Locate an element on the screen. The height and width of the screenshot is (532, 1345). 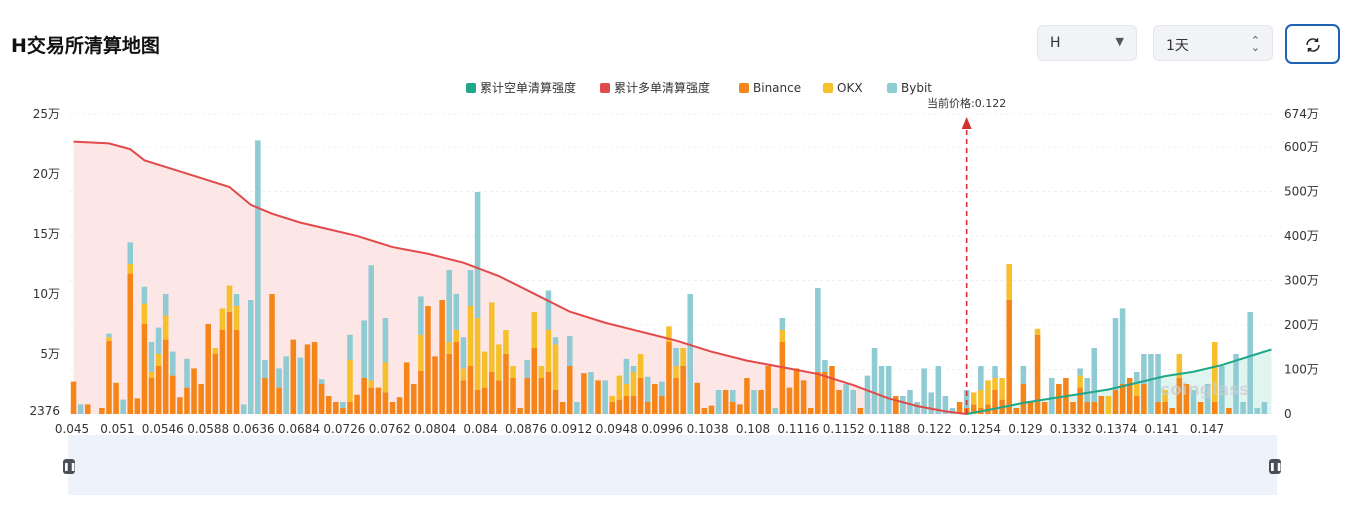
y-right-tick-label: 674万 is located at coordinates (1301, 114).